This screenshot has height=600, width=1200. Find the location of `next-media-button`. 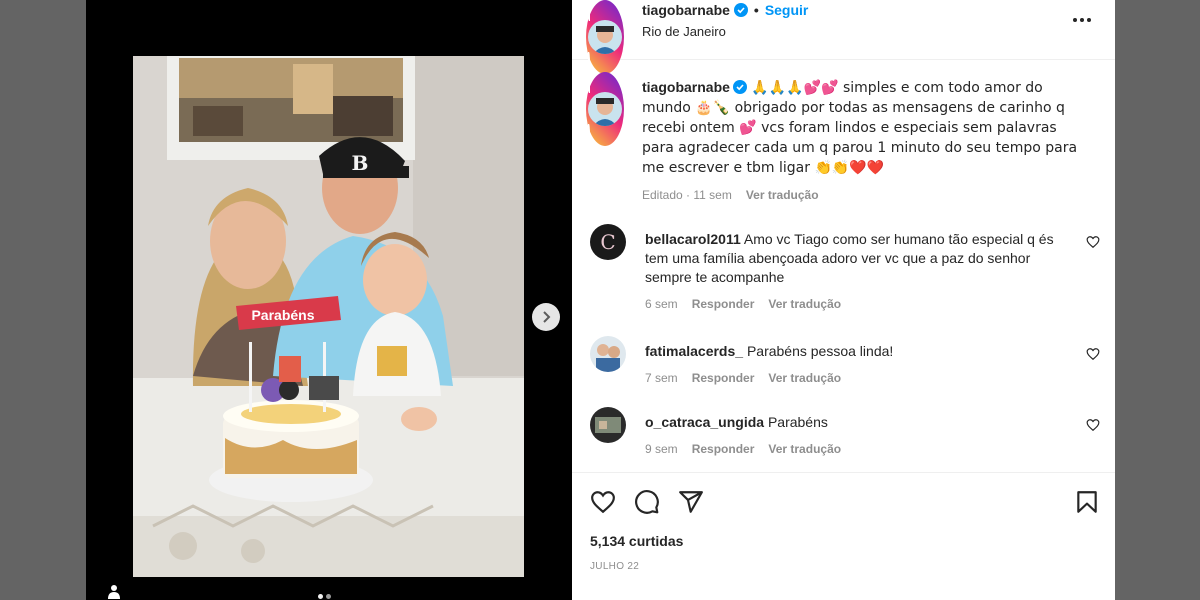

next-media-button is located at coordinates (546, 317).